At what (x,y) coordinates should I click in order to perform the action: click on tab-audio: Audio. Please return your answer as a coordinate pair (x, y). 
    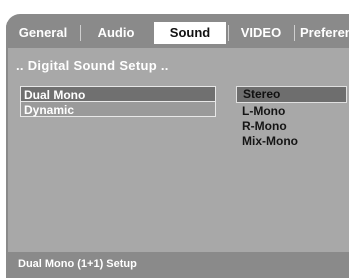
    Looking at the image, I should click on (116, 33).